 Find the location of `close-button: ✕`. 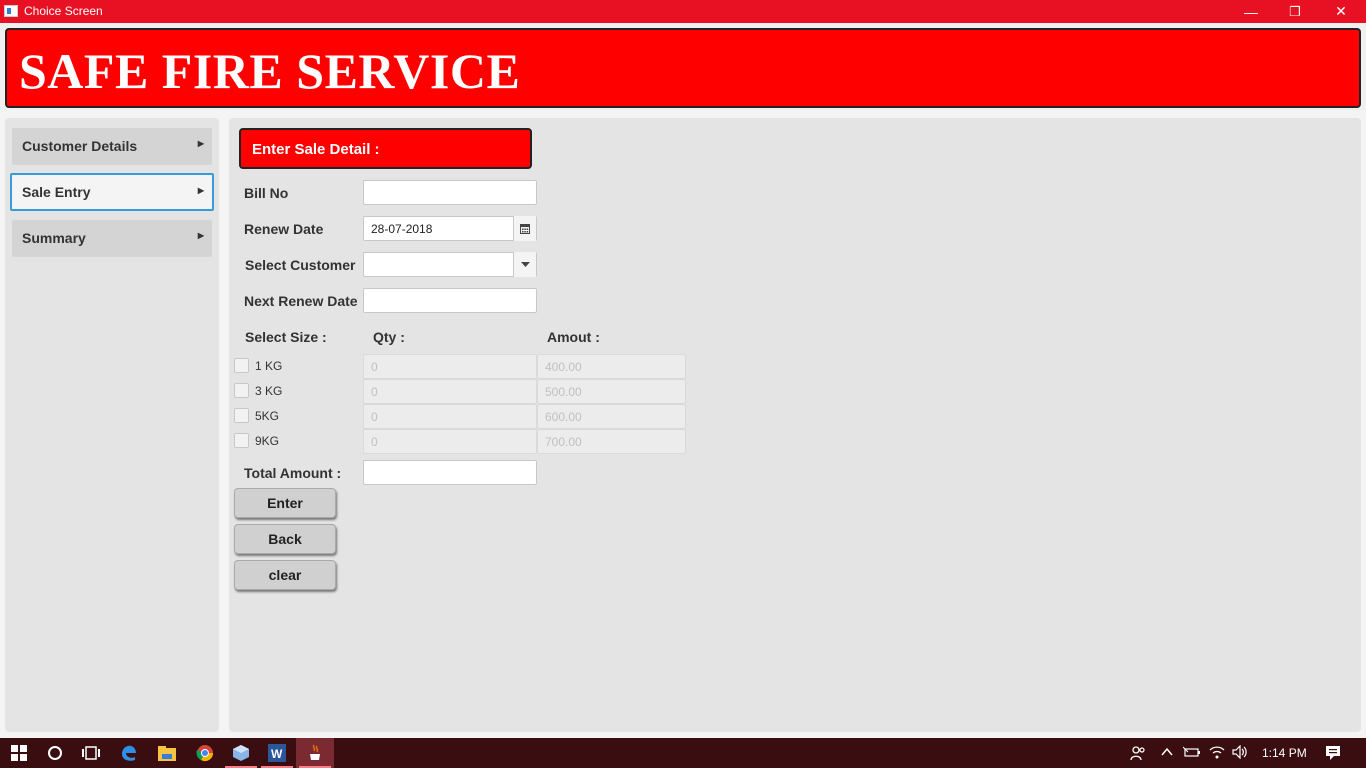

close-button: ✕ is located at coordinates (1341, 11).